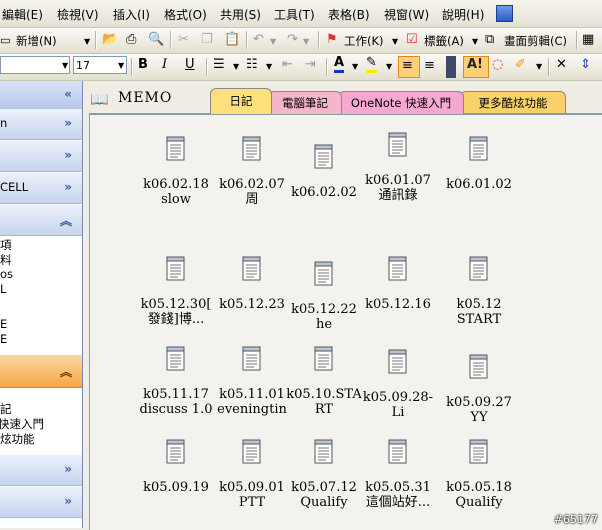  Describe the element at coordinates (190, 64) in the screenshot. I see `underline-icon: U` at that location.